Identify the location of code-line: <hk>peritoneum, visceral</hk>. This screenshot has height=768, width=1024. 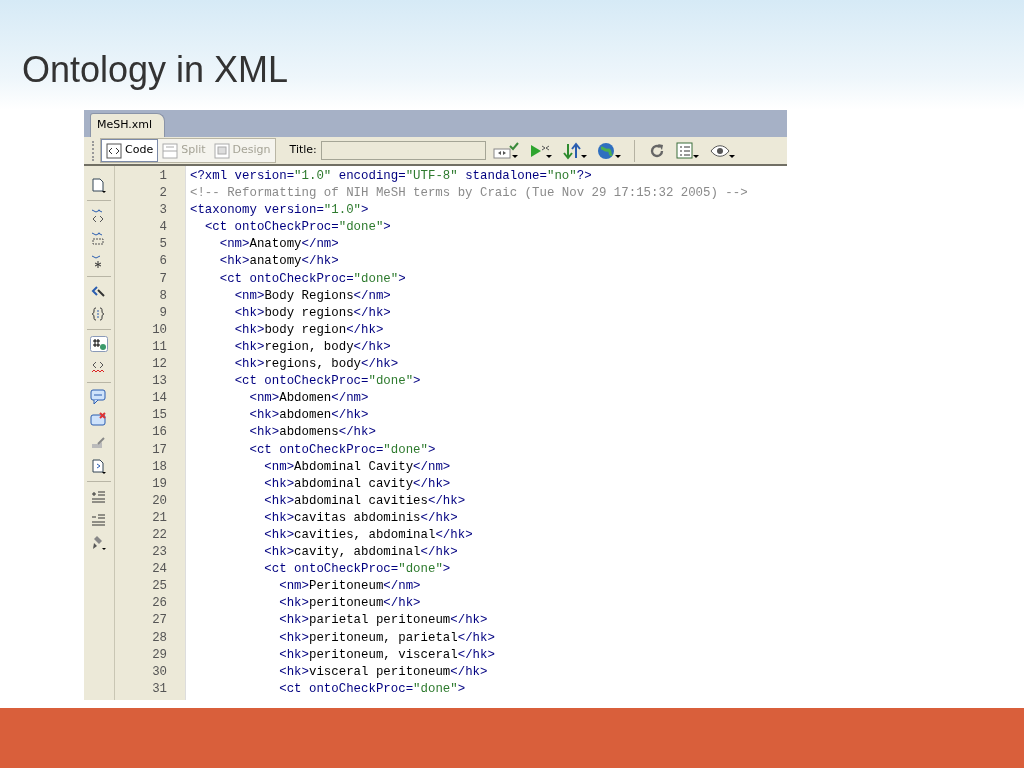
(387, 655).